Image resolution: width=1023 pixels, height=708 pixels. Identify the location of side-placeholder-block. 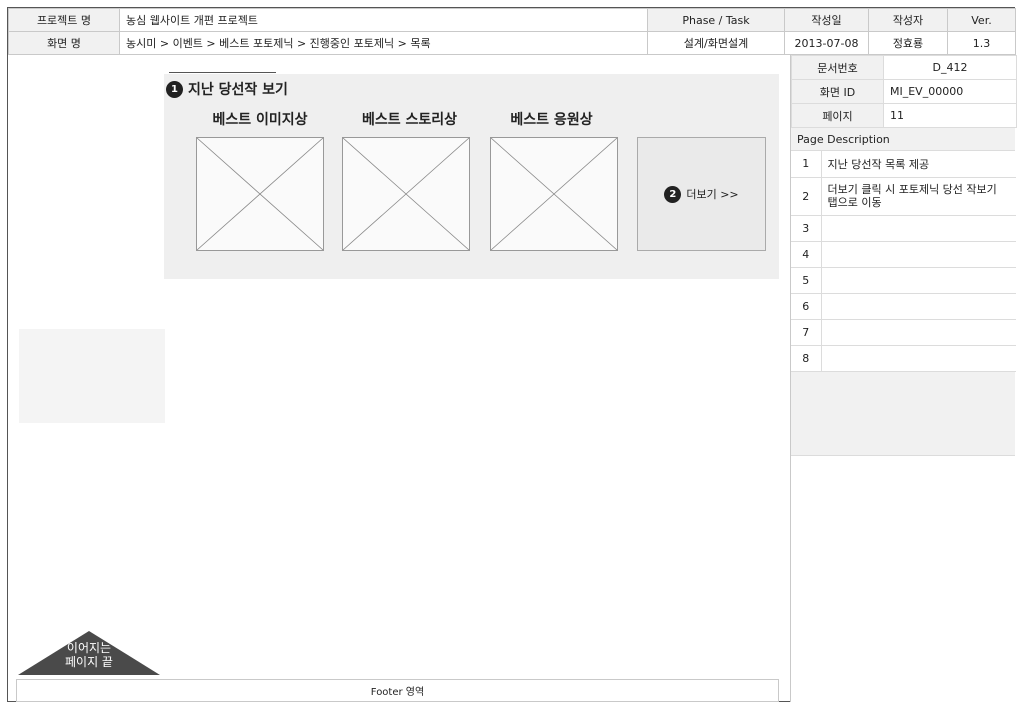
(92, 376).